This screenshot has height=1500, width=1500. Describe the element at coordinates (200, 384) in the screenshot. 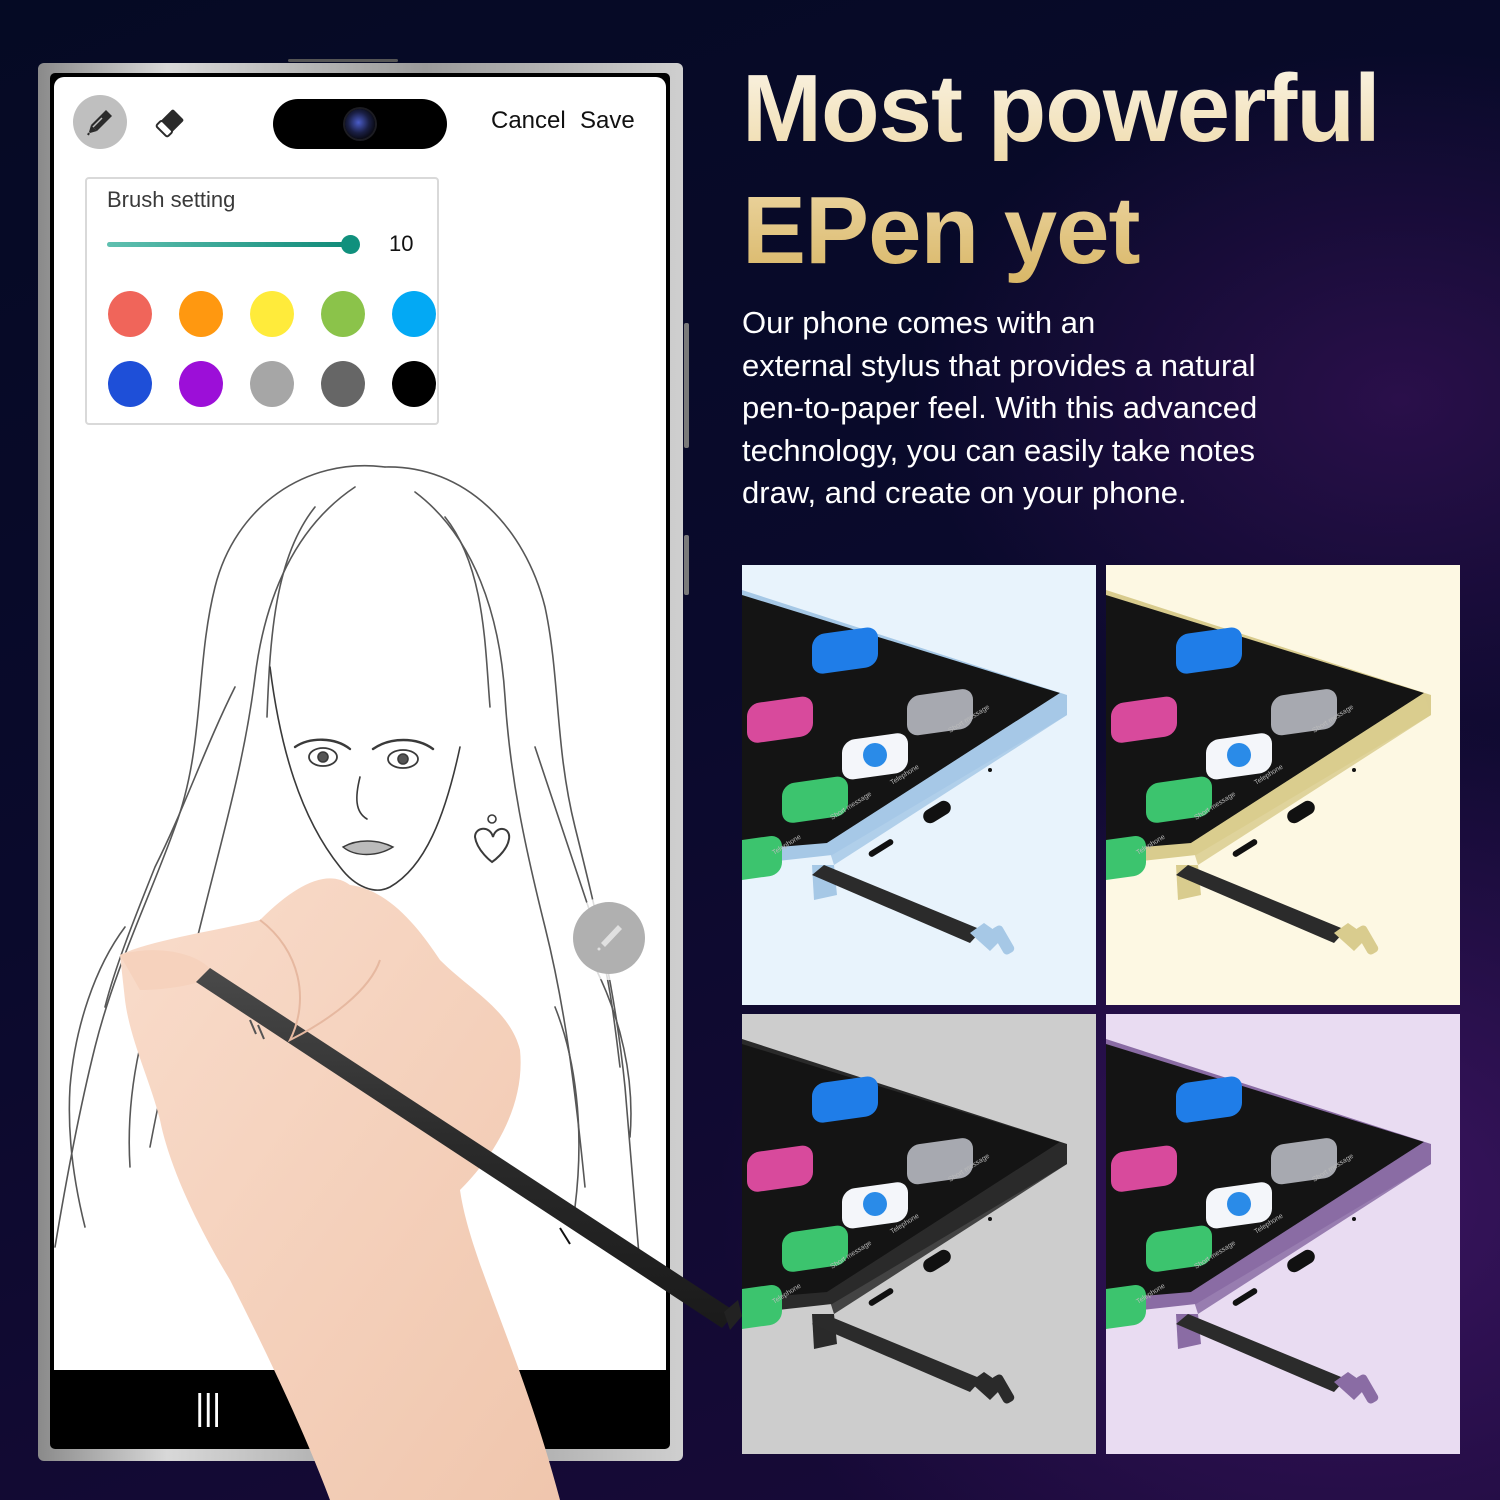

I see `color-swatch-purple` at that location.